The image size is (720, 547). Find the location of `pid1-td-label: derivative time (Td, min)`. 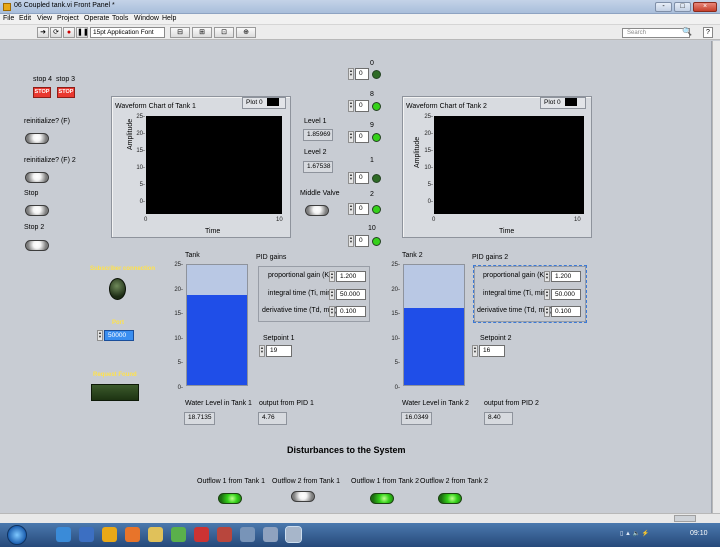

pid1-td-label: derivative time (Td, min) is located at coordinates (300, 310).